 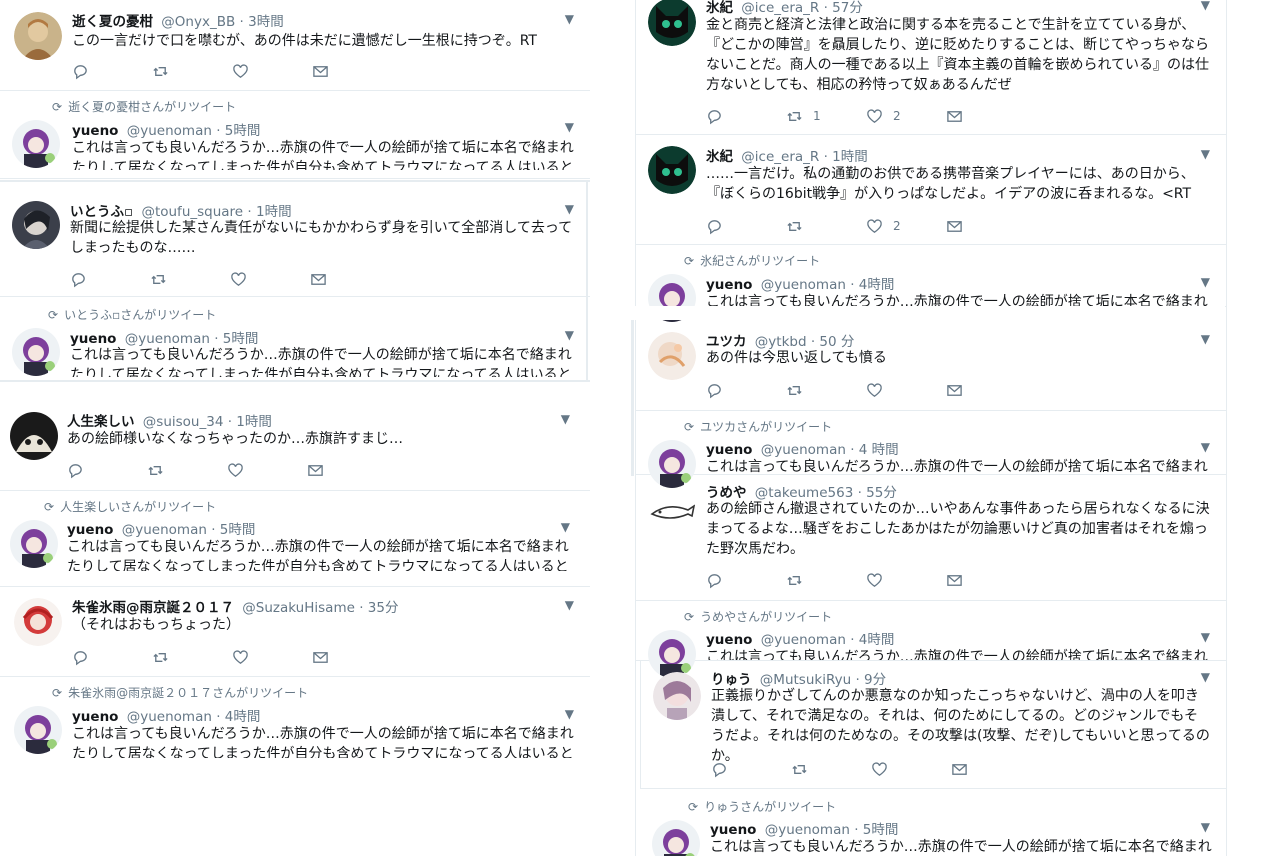 What do you see at coordinates (378, 608) in the screenshot?
I see `timestamp: · 35分` at bounding box center [378, 608].